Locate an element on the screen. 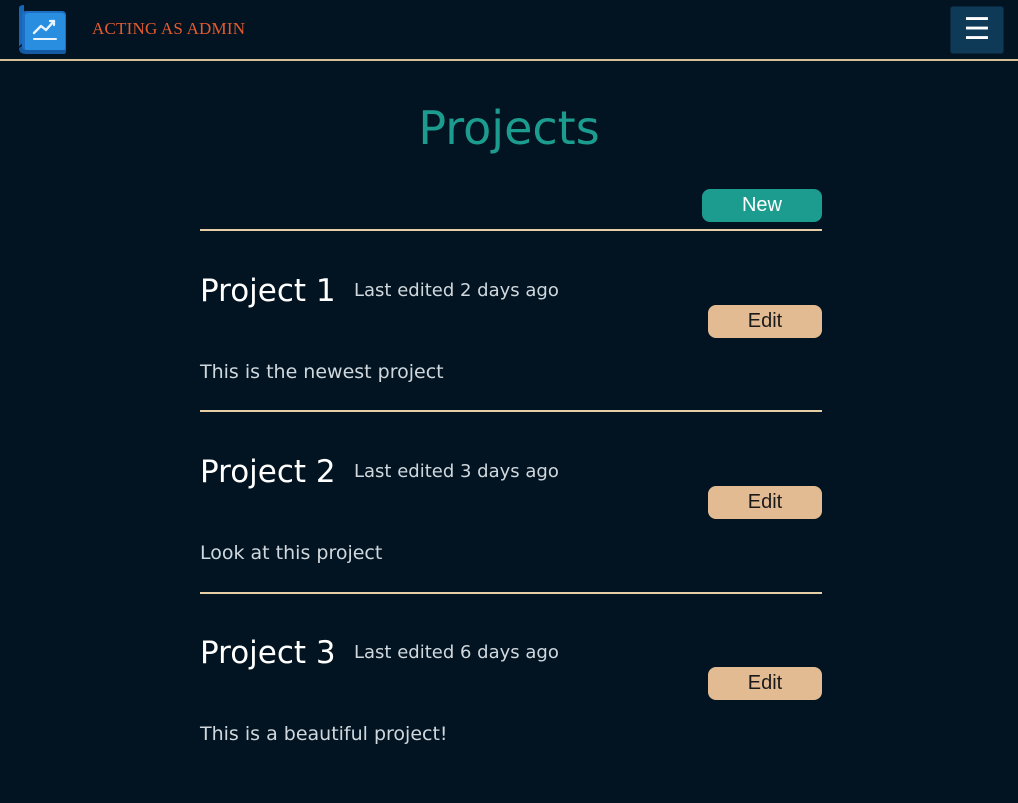  menu-button: ☰ is located at coordinates (977, 30).